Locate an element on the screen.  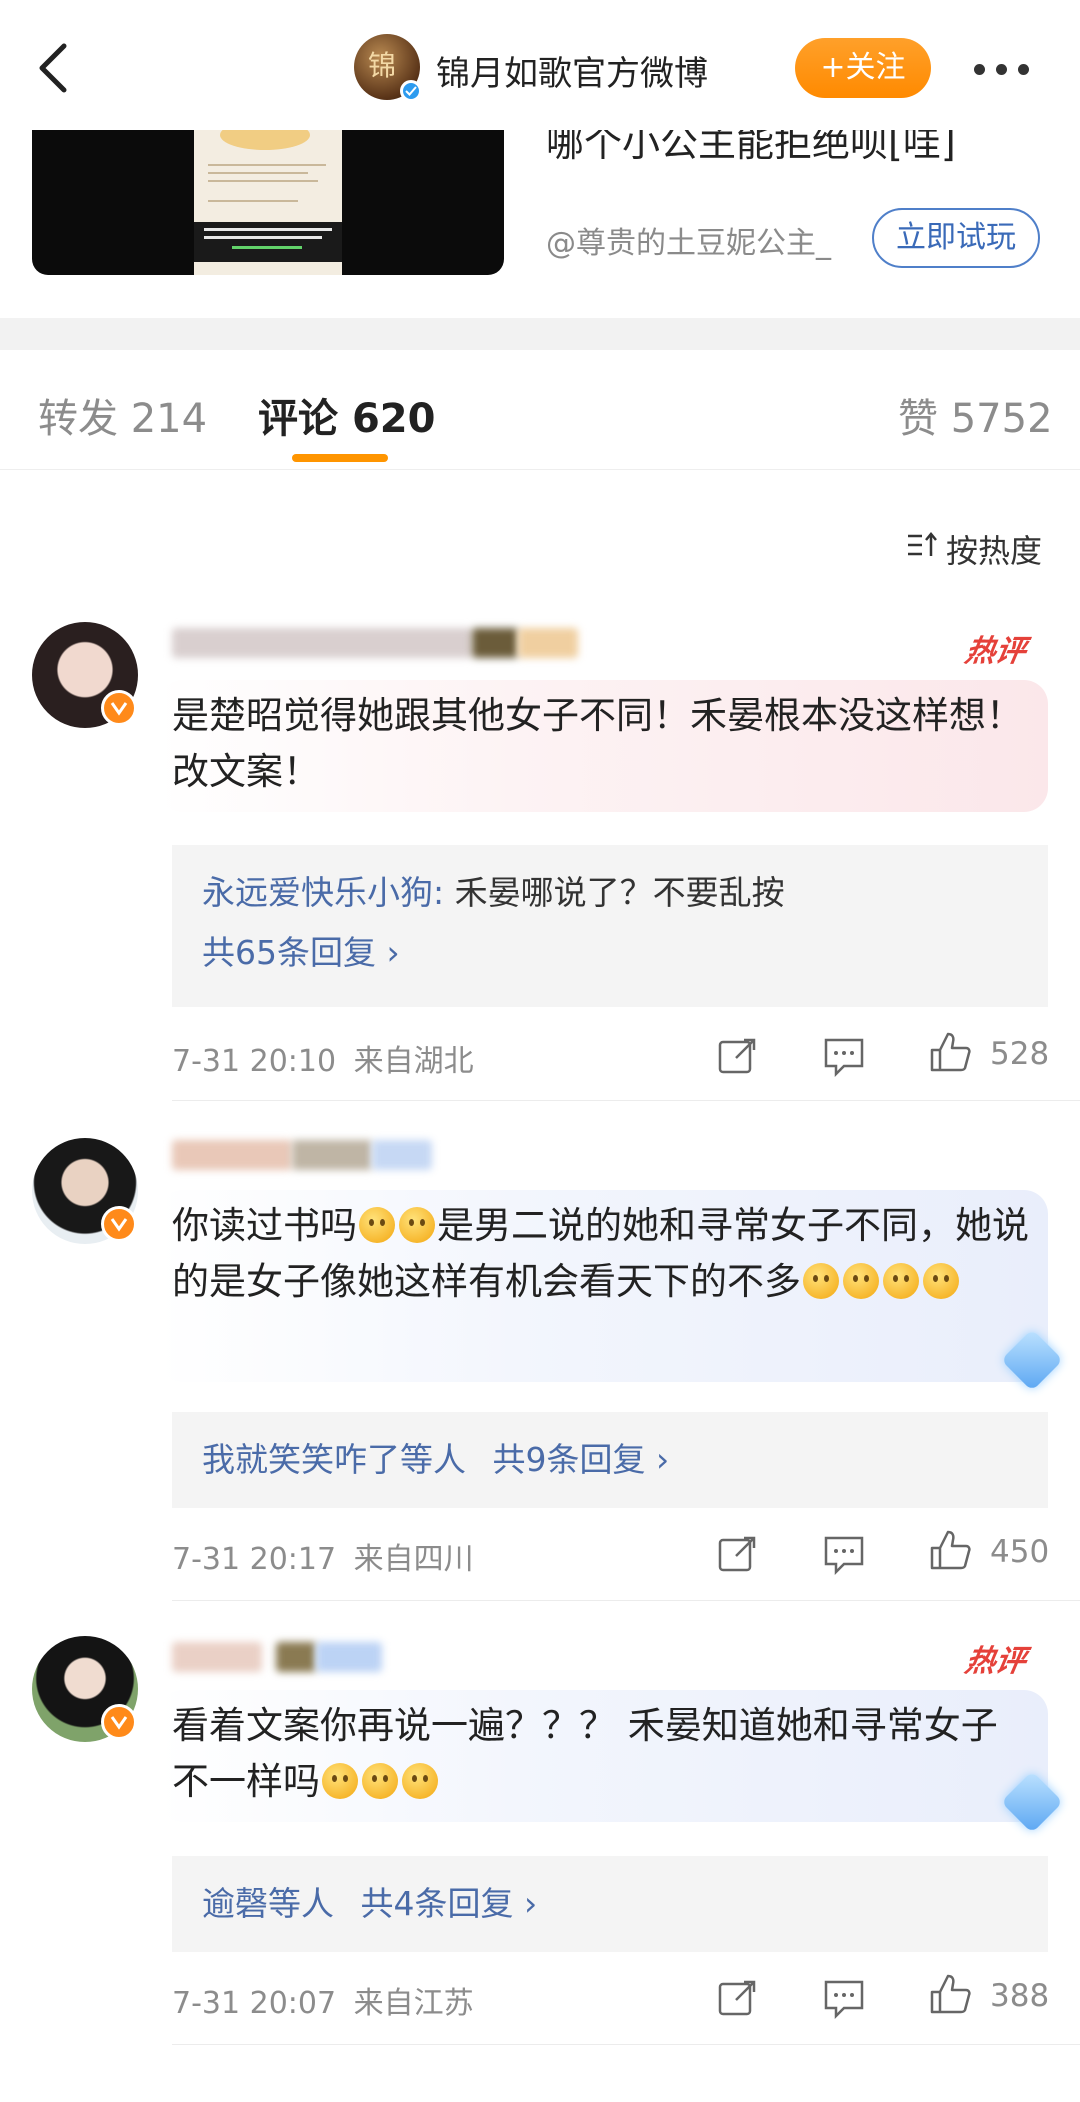
comment-text: 是楚昭觉得她跟其他女子不同！禾晏根本没这样想！改文案！ is located at coordinates (603, 746).